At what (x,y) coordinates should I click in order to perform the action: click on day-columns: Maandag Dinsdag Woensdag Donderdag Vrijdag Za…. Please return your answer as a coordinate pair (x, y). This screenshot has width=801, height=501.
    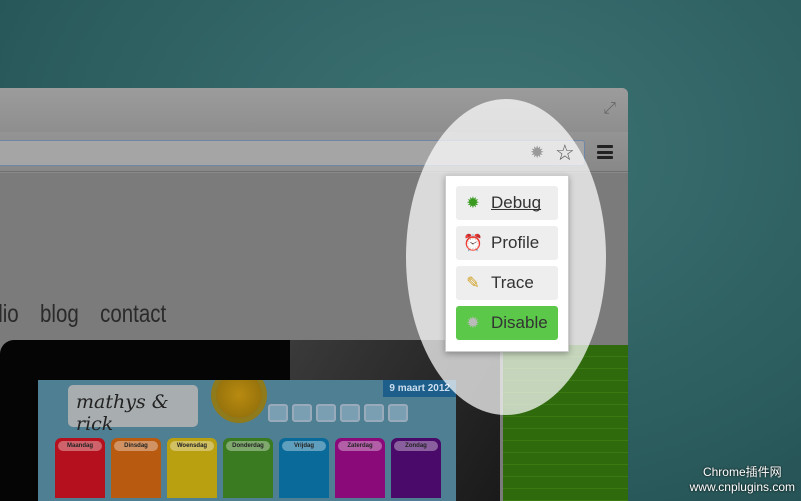
    Looking at the image, I should click on (248, 468).